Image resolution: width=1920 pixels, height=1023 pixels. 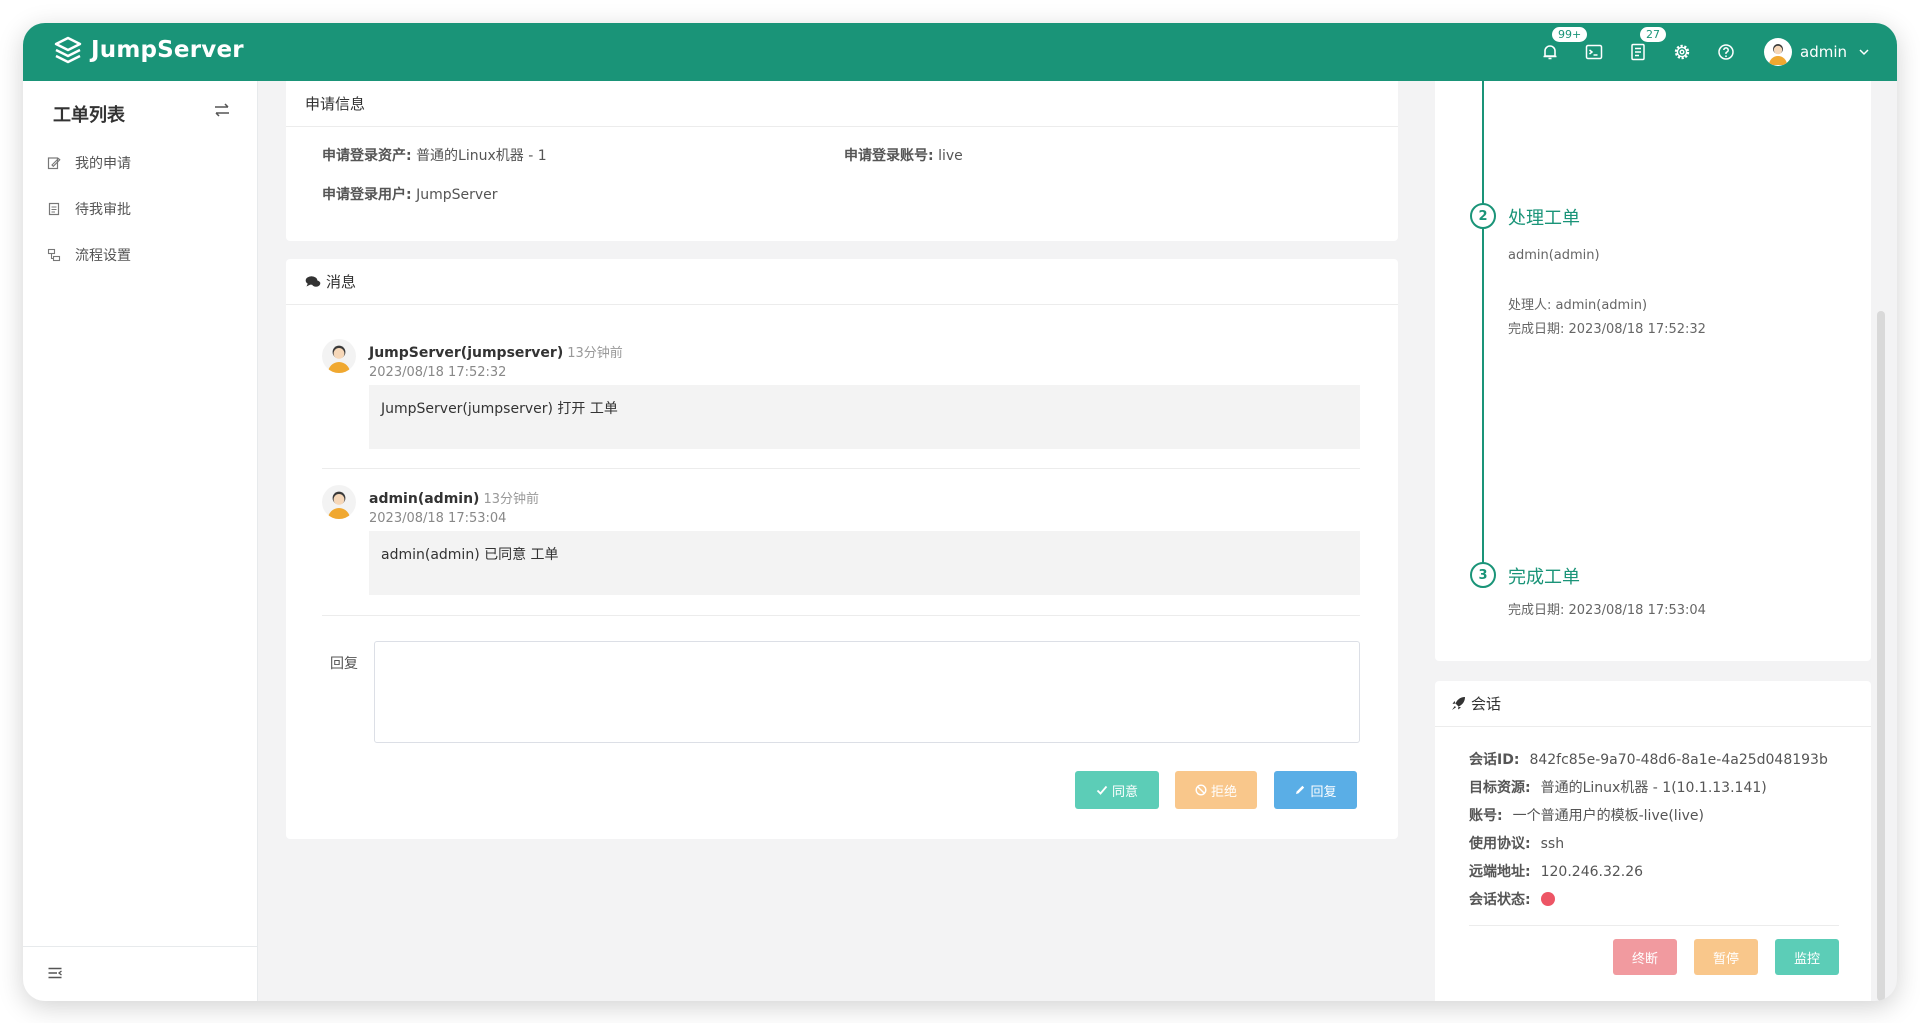 What do you see at coordinates (1544, 577) in the screenshot?
I see `timeline-step-title: 完成工单` at bounding box center [1544, 577].